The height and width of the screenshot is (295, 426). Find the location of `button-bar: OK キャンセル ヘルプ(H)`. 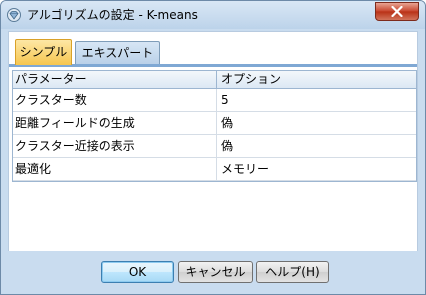

button-bar: OK キャンセル ヘルプ(H) is located at coordinates (213, 270).